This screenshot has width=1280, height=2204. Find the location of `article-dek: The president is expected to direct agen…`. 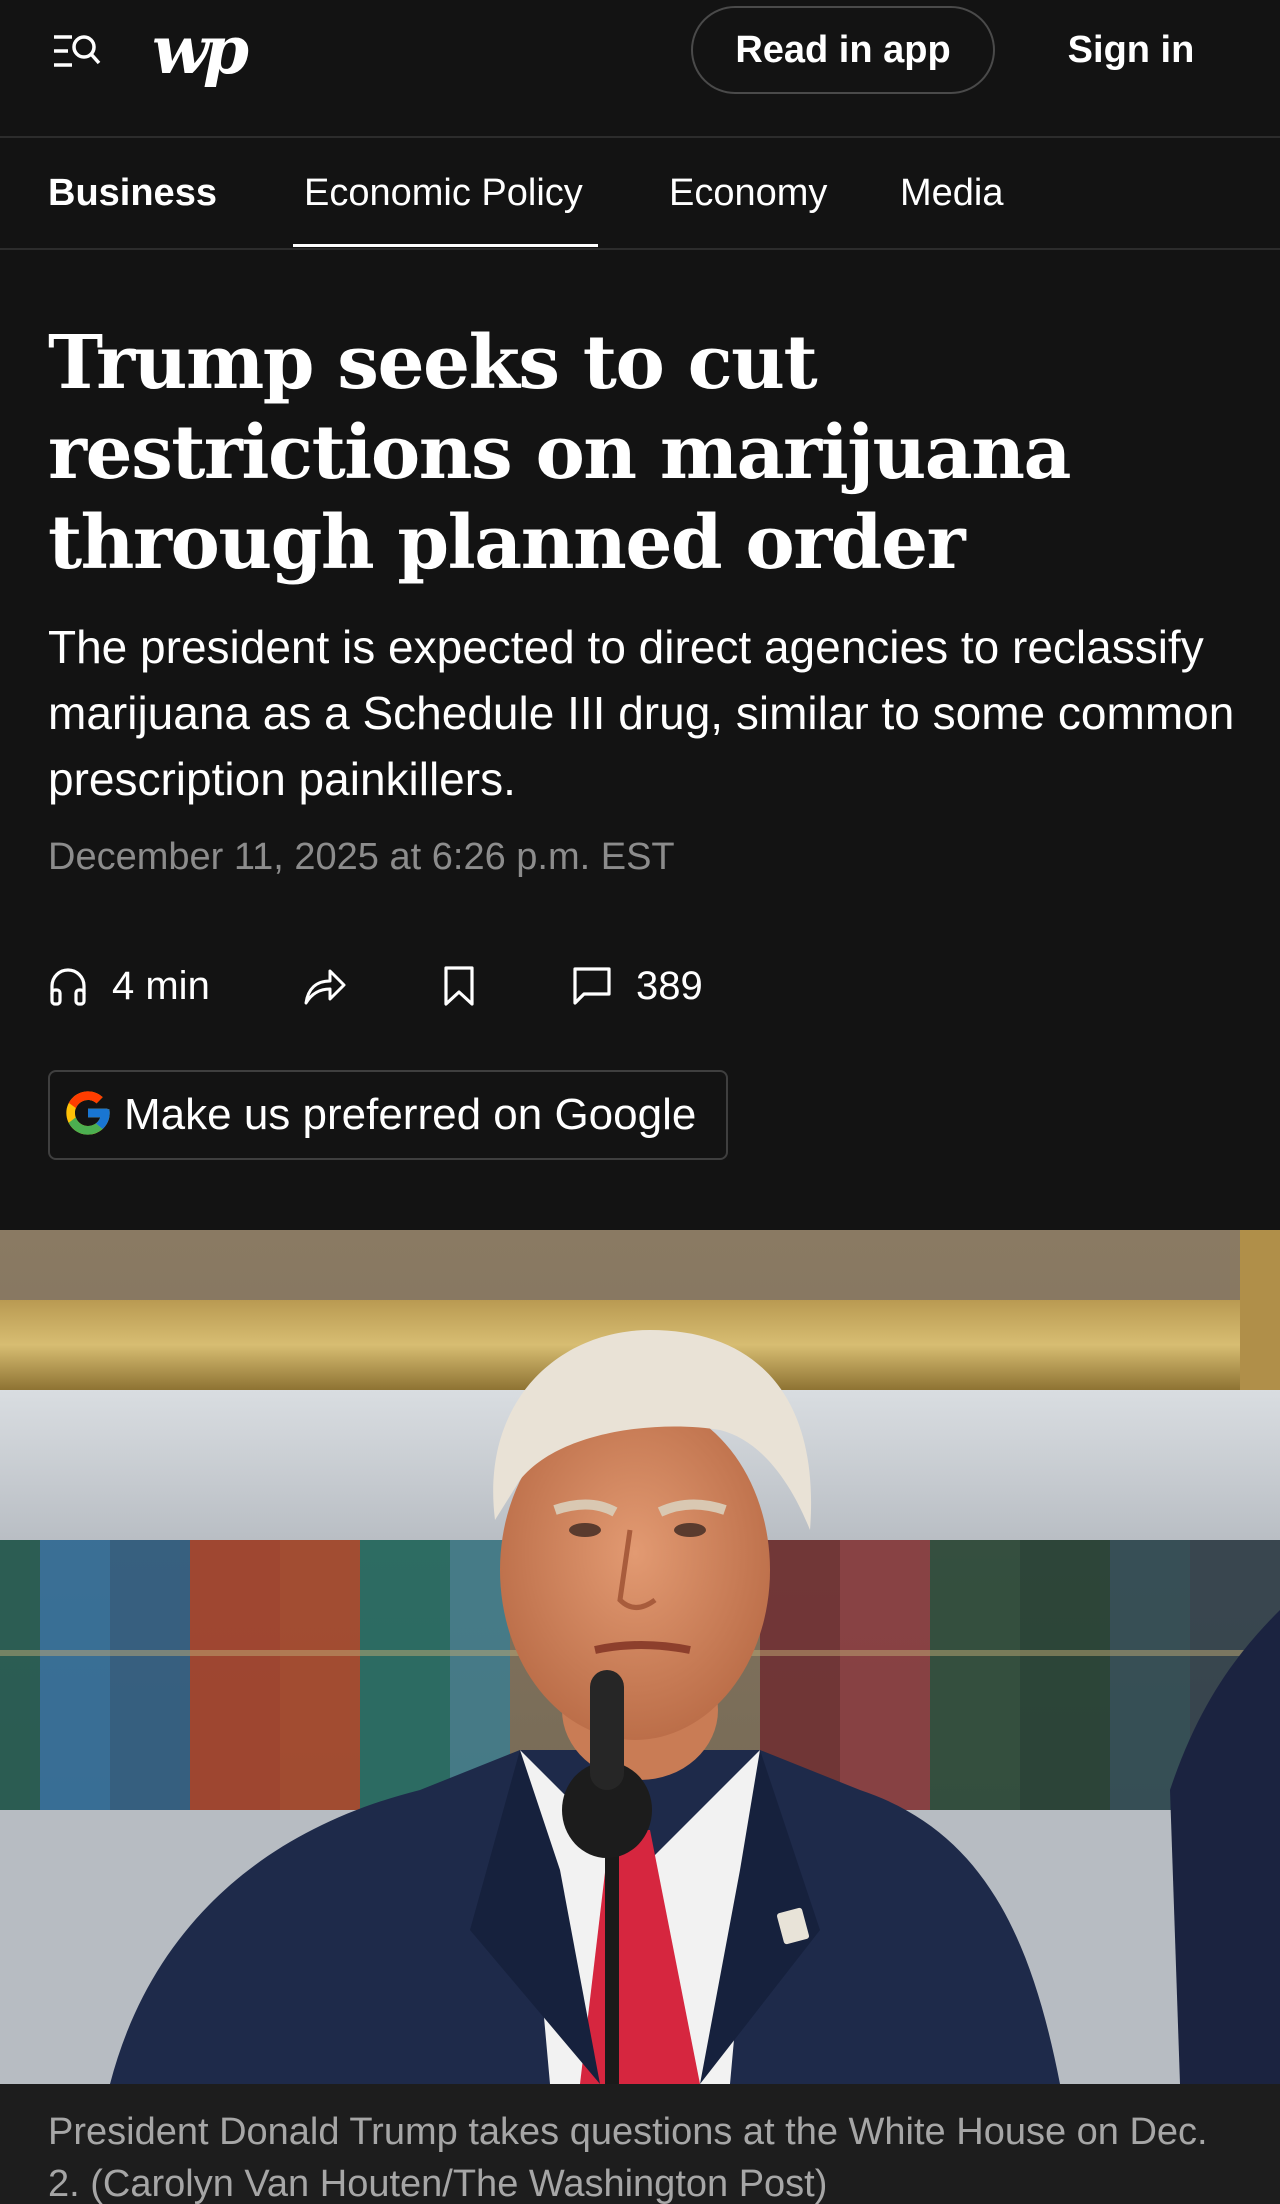

article-dek: The president is expected to direct agen… is located at coordinates (641, 713).